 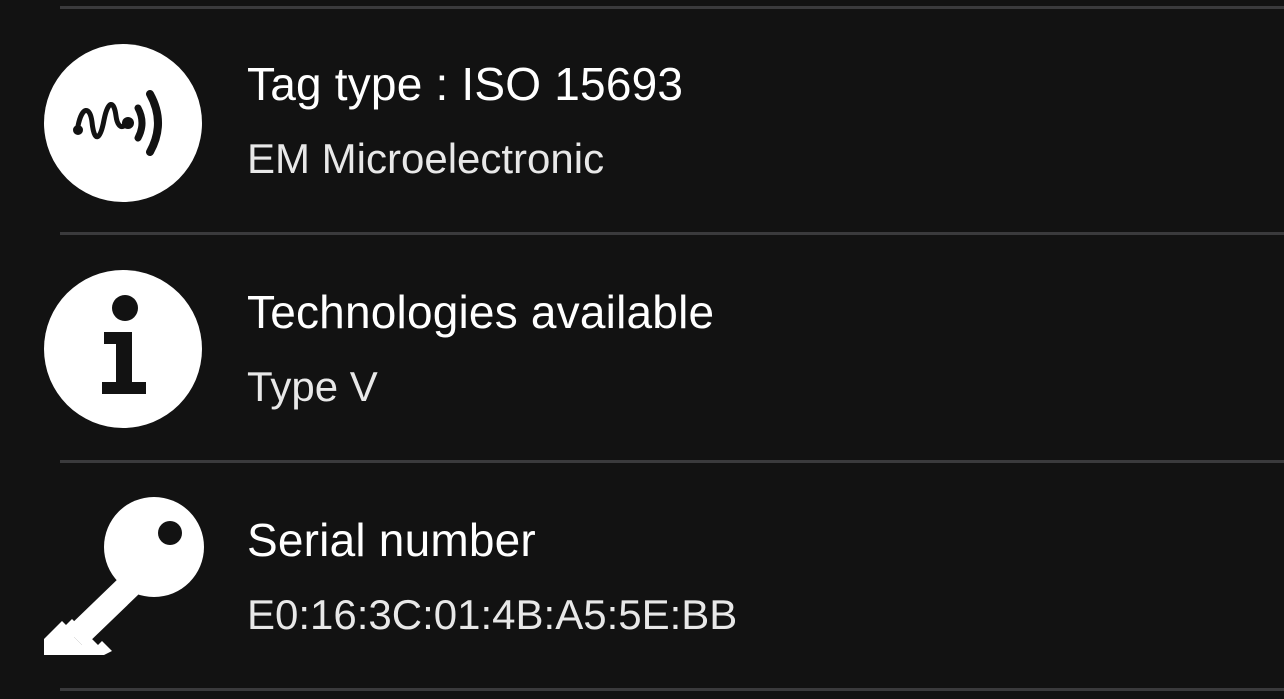 I want to click on technologies-value: Type V, so click(x=312, y=386).